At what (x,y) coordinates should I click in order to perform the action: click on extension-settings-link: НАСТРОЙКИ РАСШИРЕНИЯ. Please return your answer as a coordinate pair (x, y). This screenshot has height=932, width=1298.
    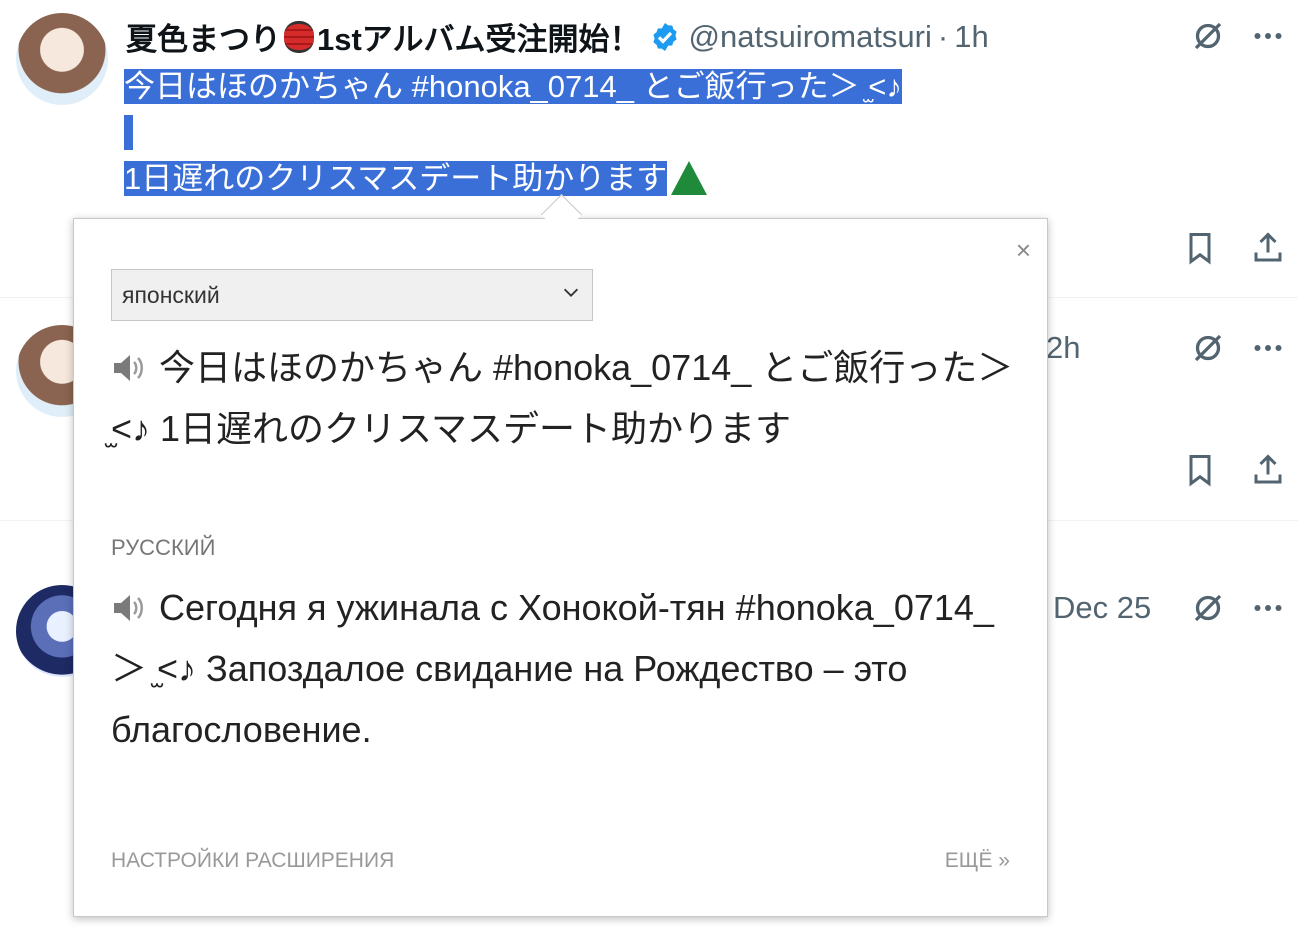
    Looking at the image, I should click on (252, 861).